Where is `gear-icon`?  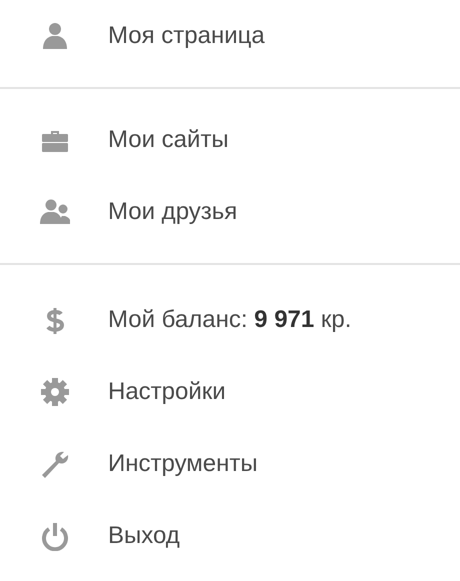 gear-icon is located at coordinates (55, 392).